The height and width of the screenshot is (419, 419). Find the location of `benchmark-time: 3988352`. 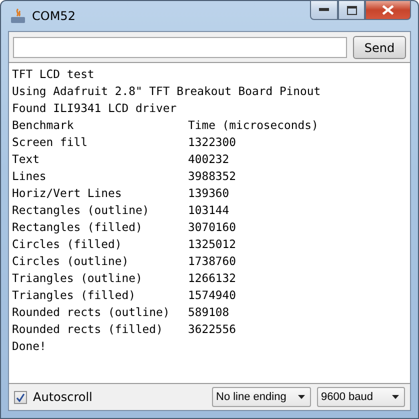

benchmark-time: 3988352 is located at coordinates (213, 176).